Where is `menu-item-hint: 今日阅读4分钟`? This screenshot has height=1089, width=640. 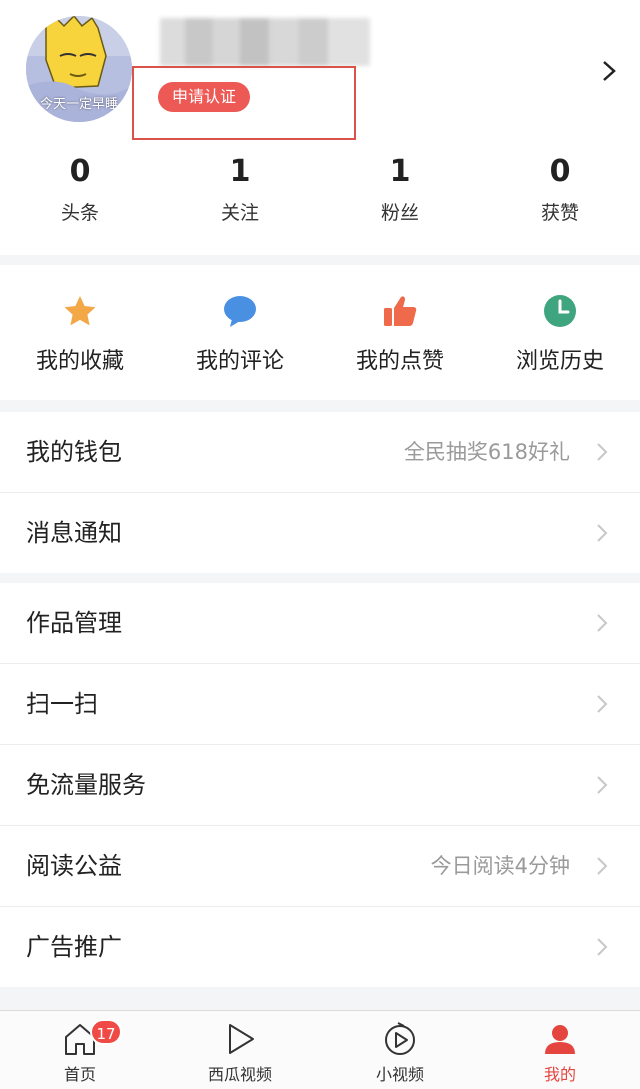
menu-item-hint: 今日阅读4分钟 is located at coordinates (500, 866).